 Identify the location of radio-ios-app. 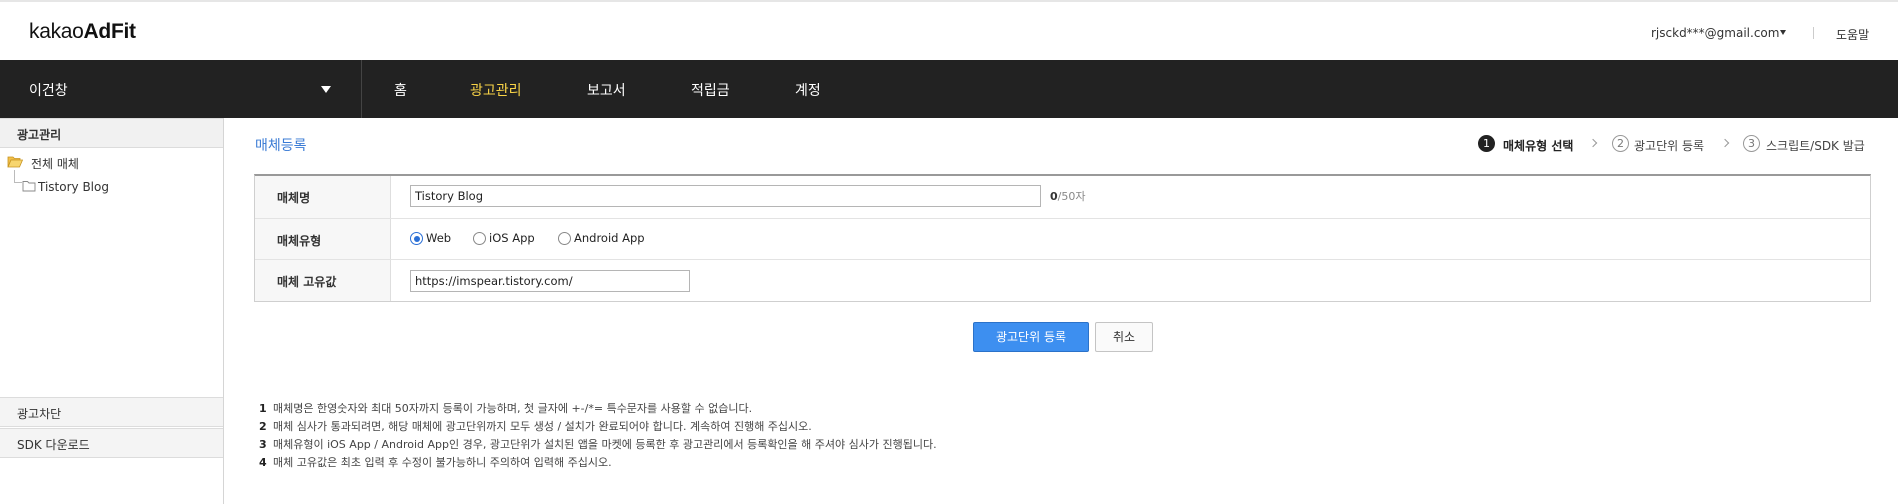
(479, 238).